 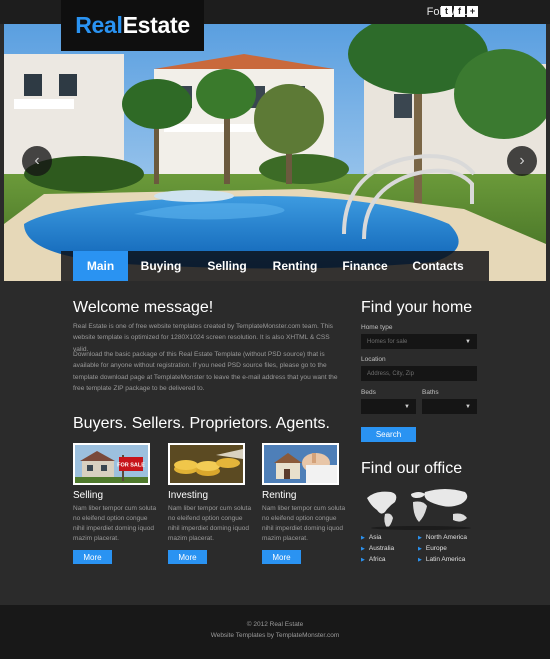 What do you see at coordinates (156, 25) in the screenshot?
I see `logo-part-estate: Estate` at bounding box center [156, 25].